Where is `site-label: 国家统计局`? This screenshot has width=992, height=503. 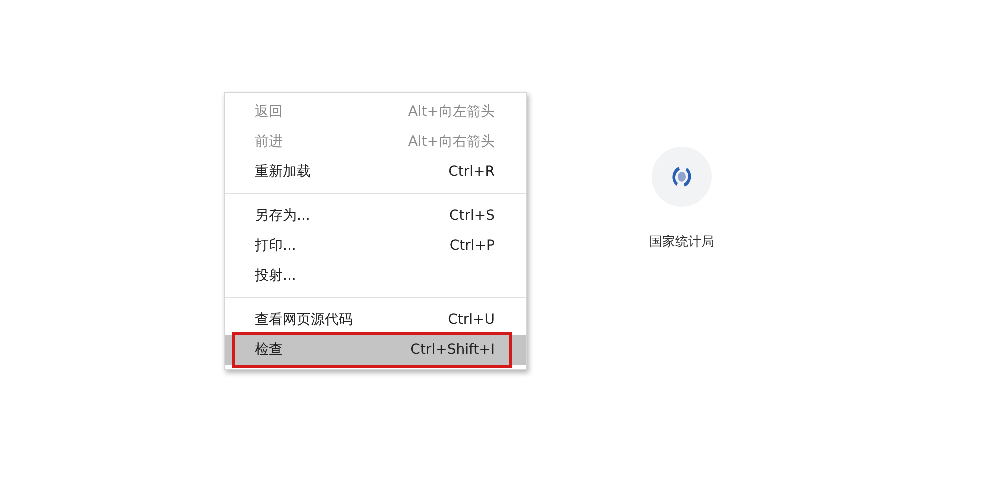
site-label: 国家统计局 is located at coordinates (682, 242).